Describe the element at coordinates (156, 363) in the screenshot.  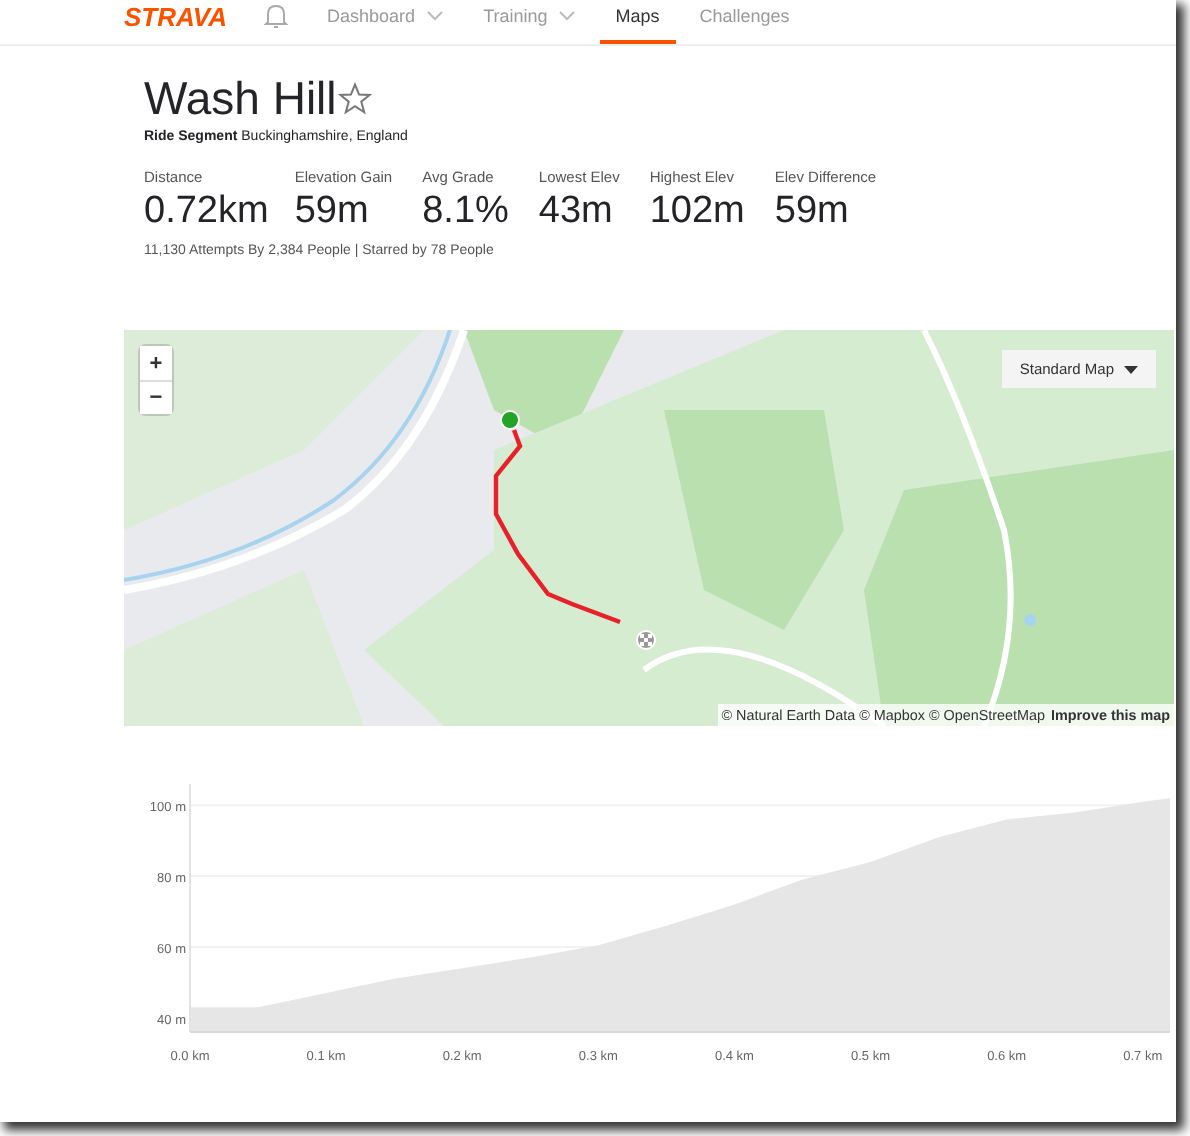
I see `zoom-in-button: +` at that location.